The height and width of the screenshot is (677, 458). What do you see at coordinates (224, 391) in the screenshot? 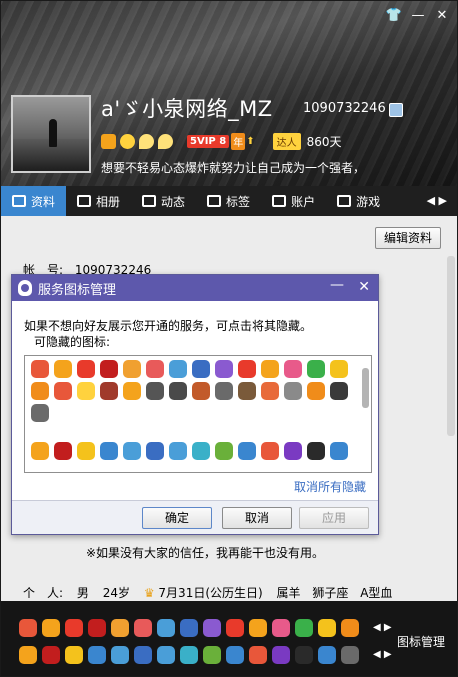
I see `candy3-icon` at bounding box center [224, 391].